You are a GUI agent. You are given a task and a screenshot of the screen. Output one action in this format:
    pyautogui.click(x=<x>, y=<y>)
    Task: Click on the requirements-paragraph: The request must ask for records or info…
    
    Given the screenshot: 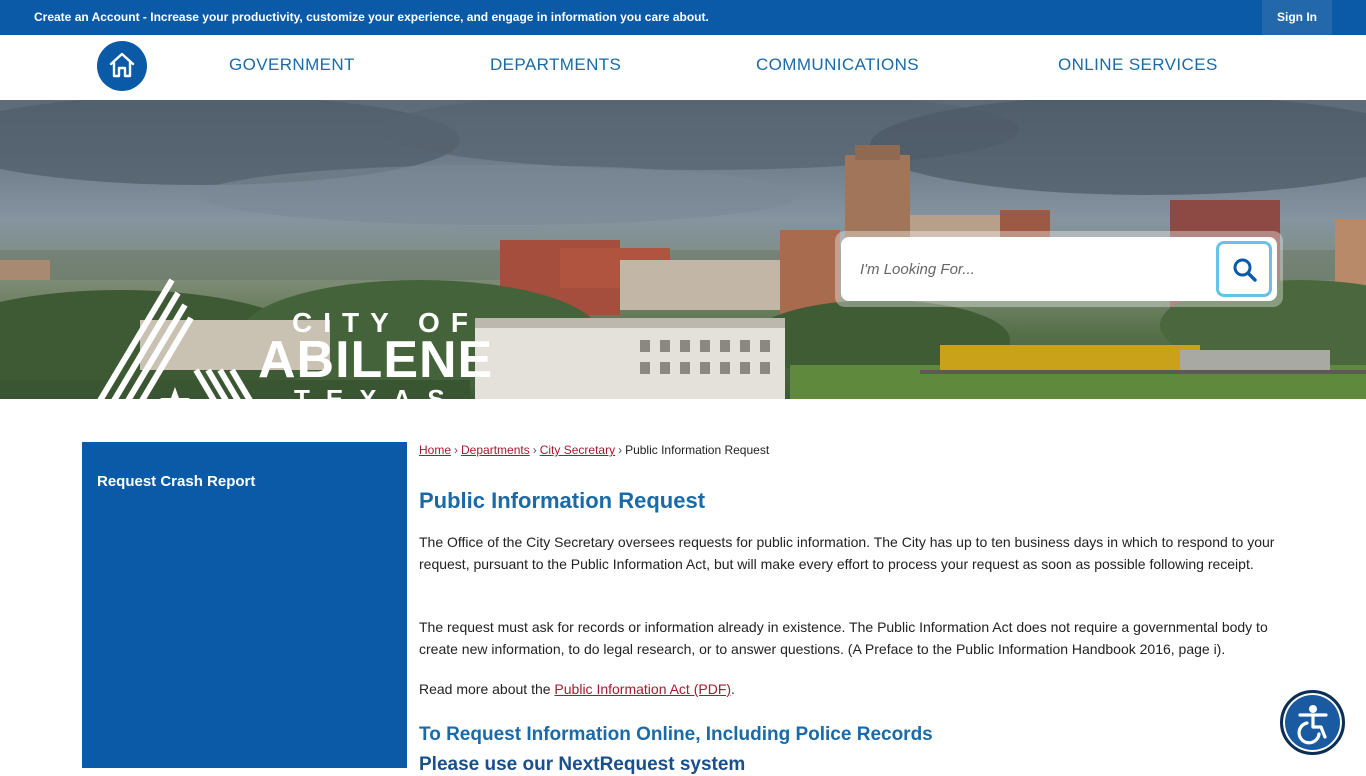 What is the action you would take?
    pyautogui.click(x=843, y=638)
    